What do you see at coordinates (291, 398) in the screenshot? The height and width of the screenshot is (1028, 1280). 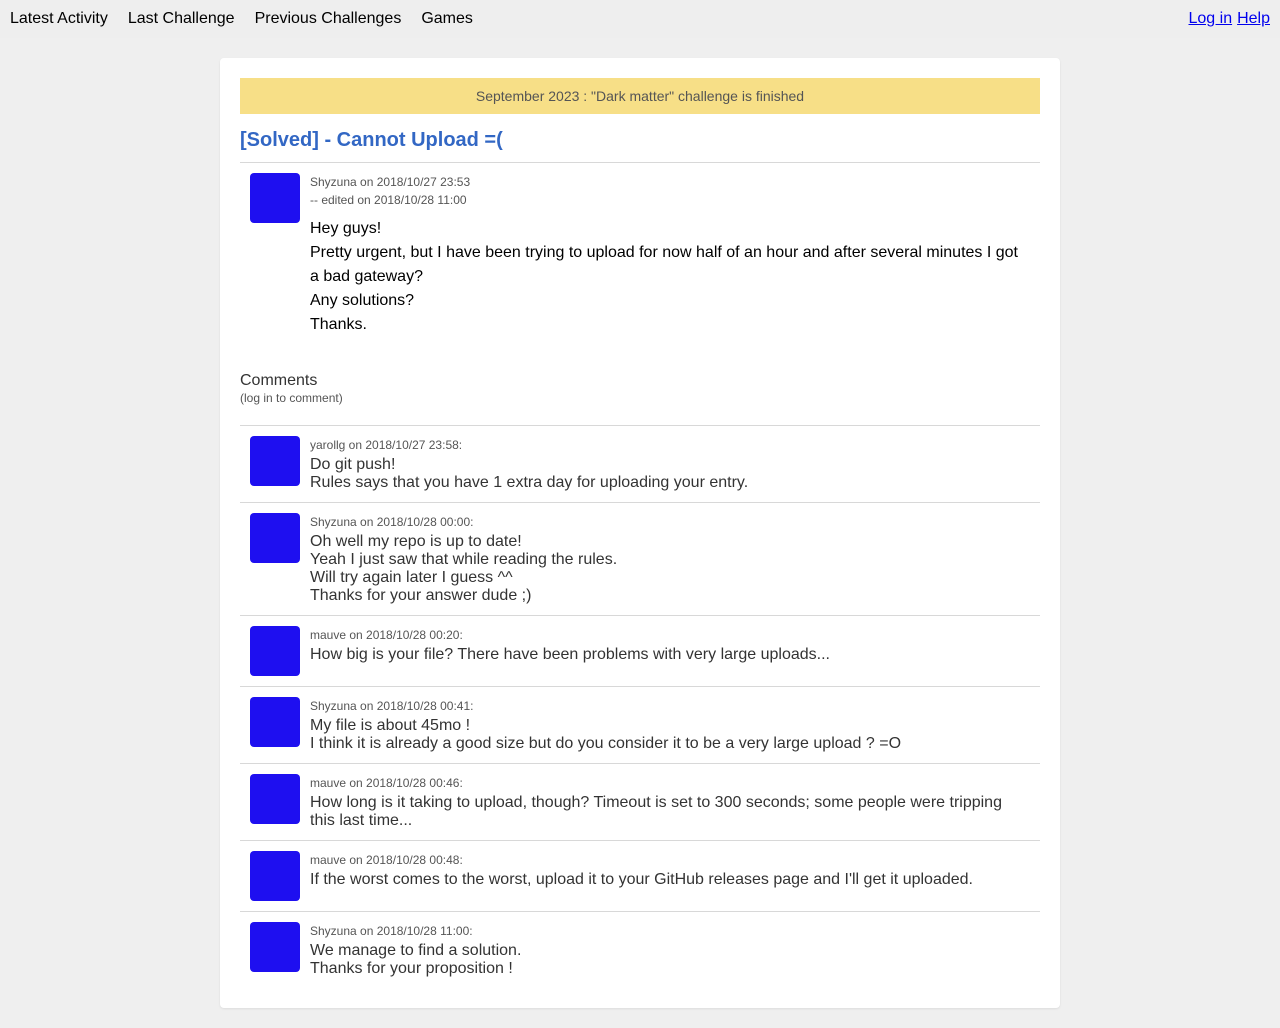 I see `comments-login-hint: (log in to comment)` at bounding box center [291, 398].